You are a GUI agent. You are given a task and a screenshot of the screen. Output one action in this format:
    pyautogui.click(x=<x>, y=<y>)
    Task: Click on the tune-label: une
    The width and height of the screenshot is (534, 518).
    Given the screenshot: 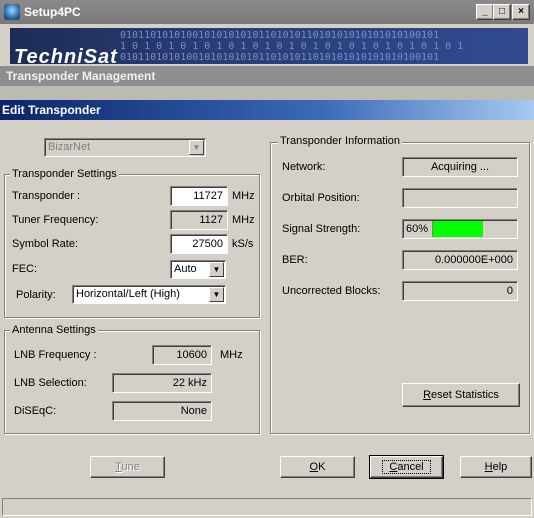 What is the action you would take?
    pyautogui.click(x=130, y=467)
    